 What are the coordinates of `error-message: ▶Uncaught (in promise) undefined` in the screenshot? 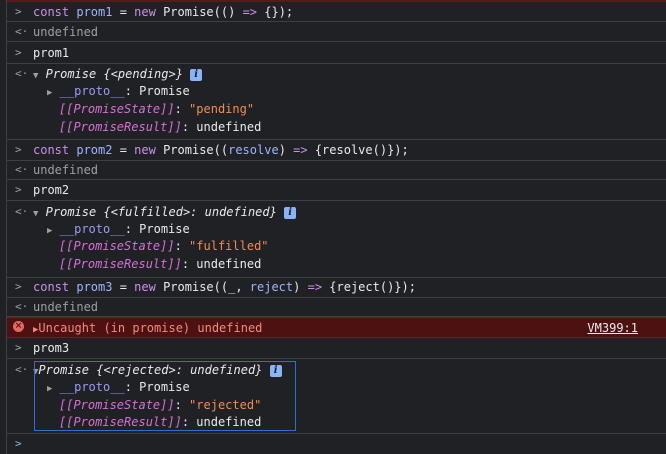 It's located at (147, 328).